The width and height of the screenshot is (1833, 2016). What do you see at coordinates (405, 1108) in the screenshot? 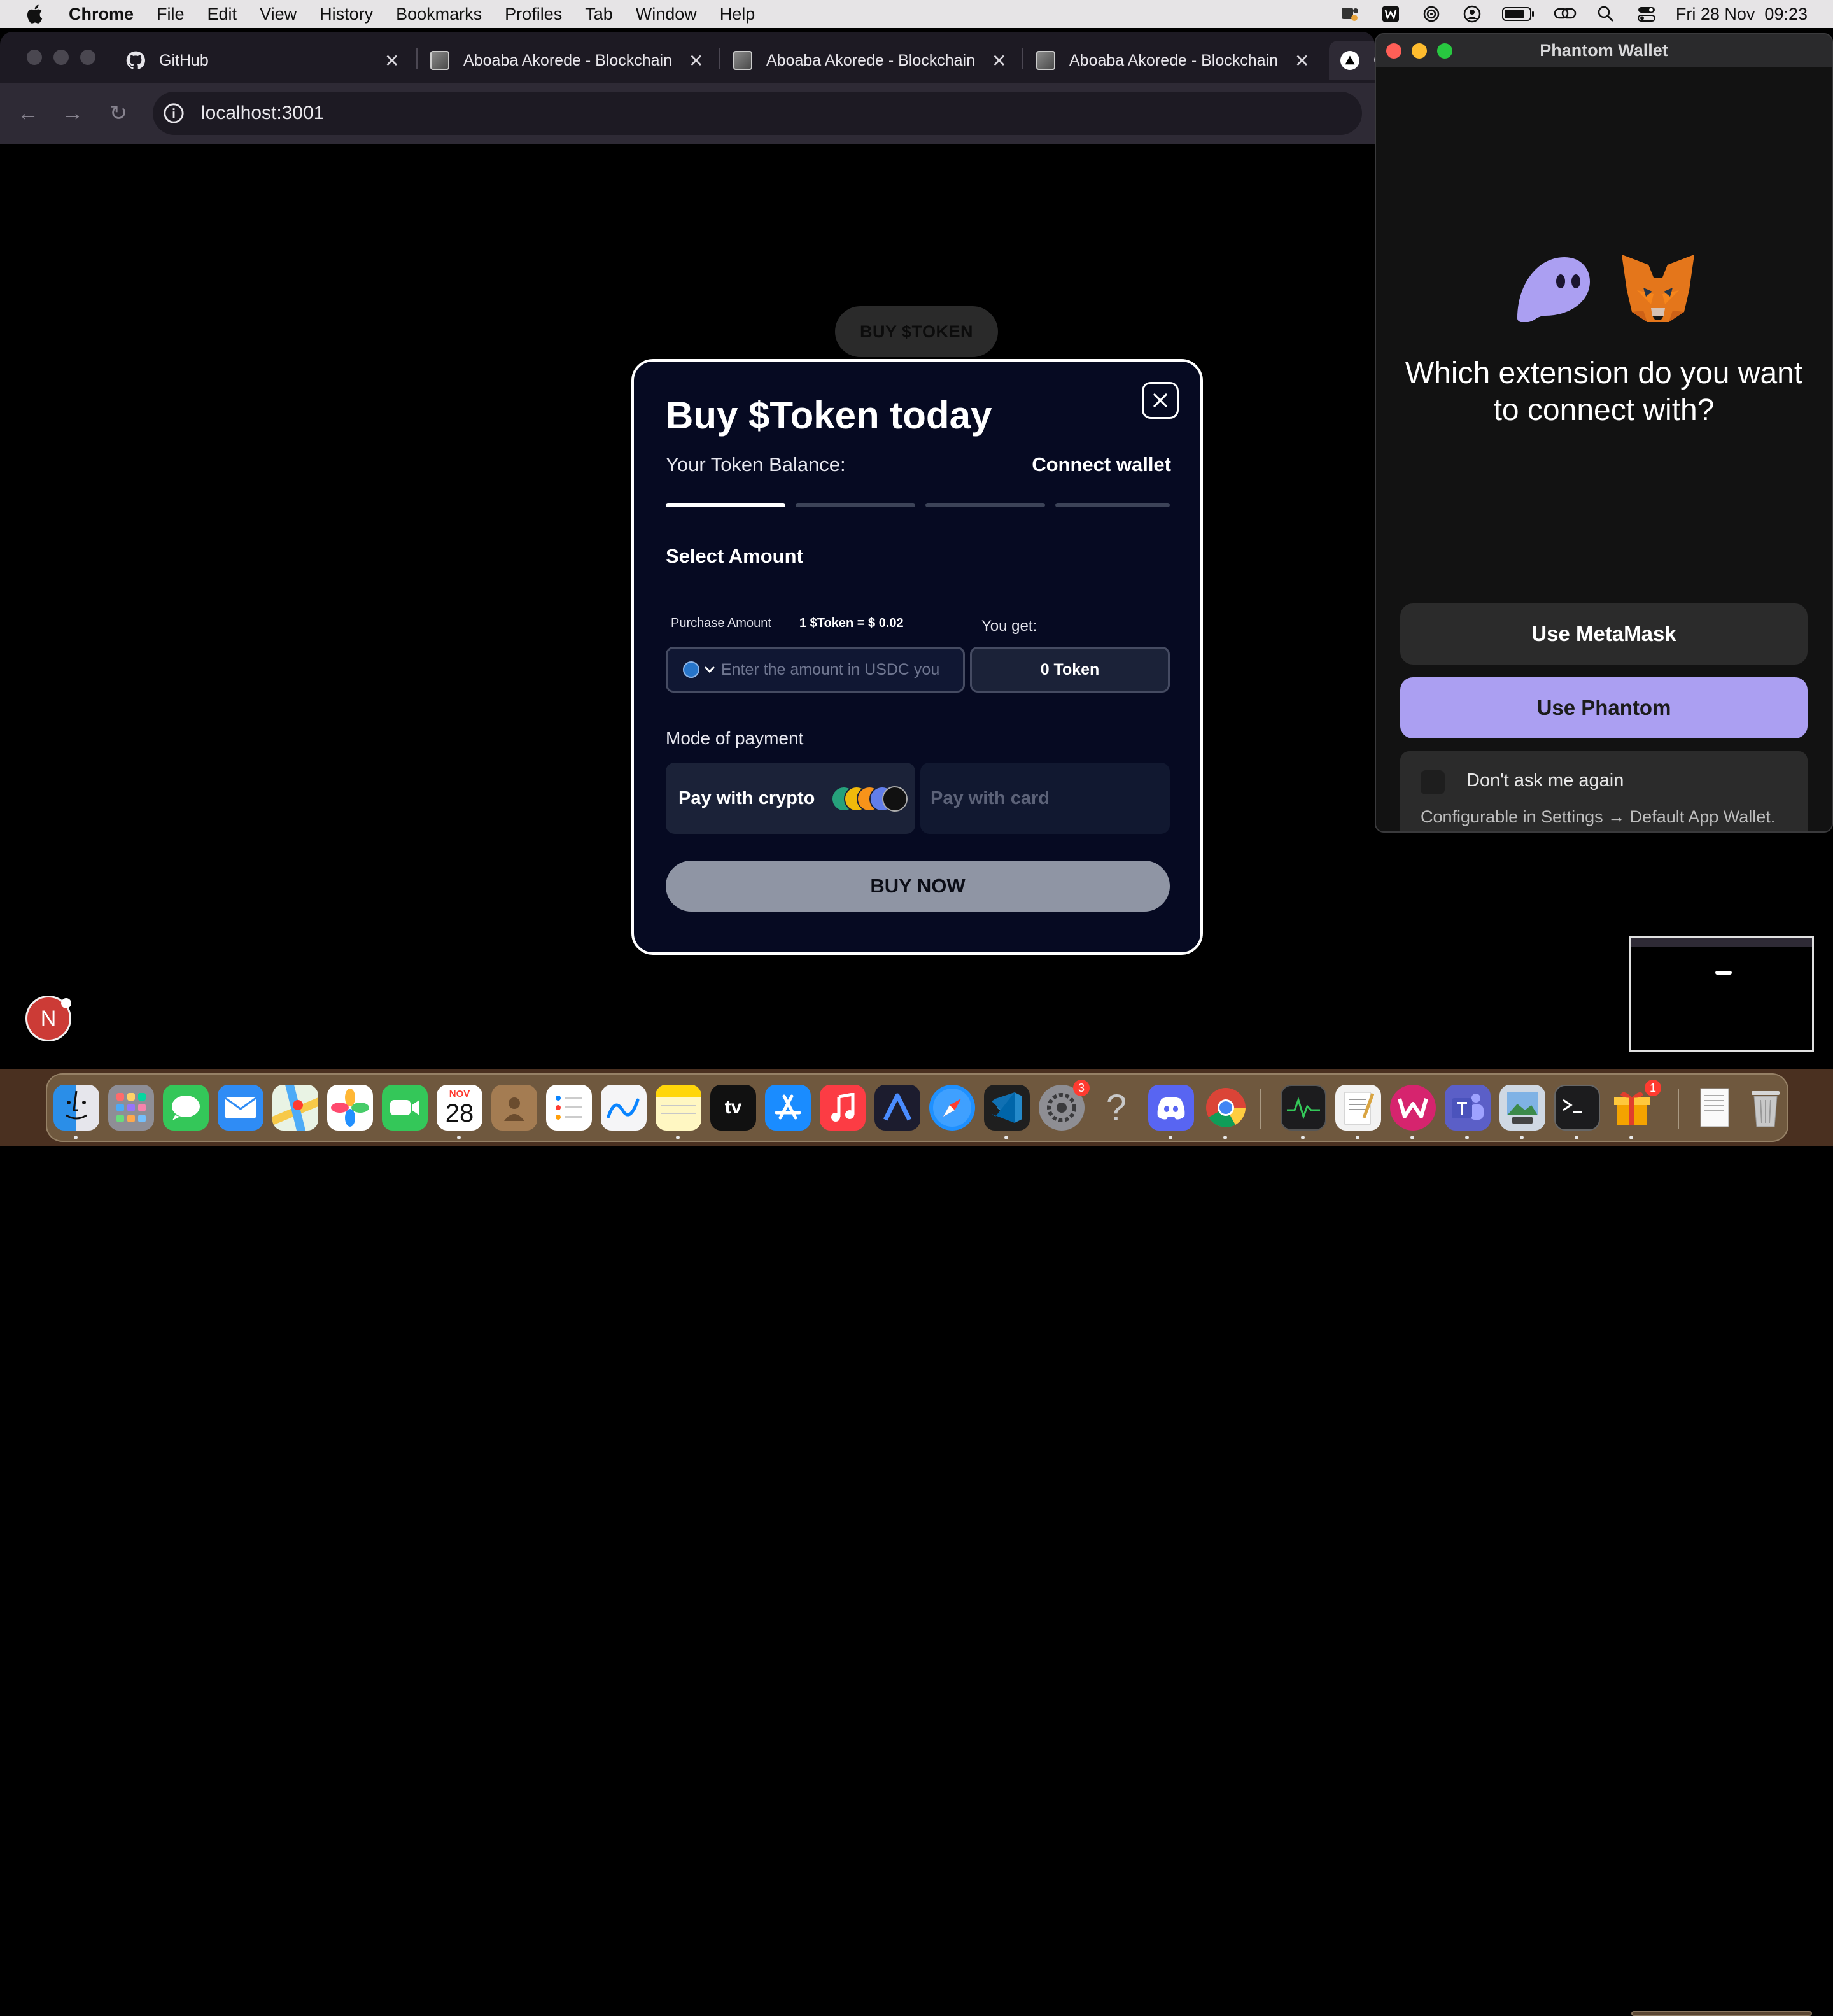
I see `facetime-icon` at bounding box center [405, 1108].